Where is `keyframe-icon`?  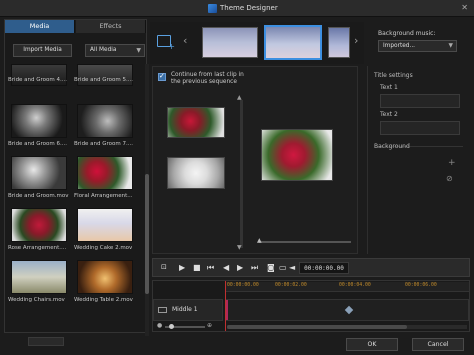 keyframe-icon is located at coordinates (349, 310).